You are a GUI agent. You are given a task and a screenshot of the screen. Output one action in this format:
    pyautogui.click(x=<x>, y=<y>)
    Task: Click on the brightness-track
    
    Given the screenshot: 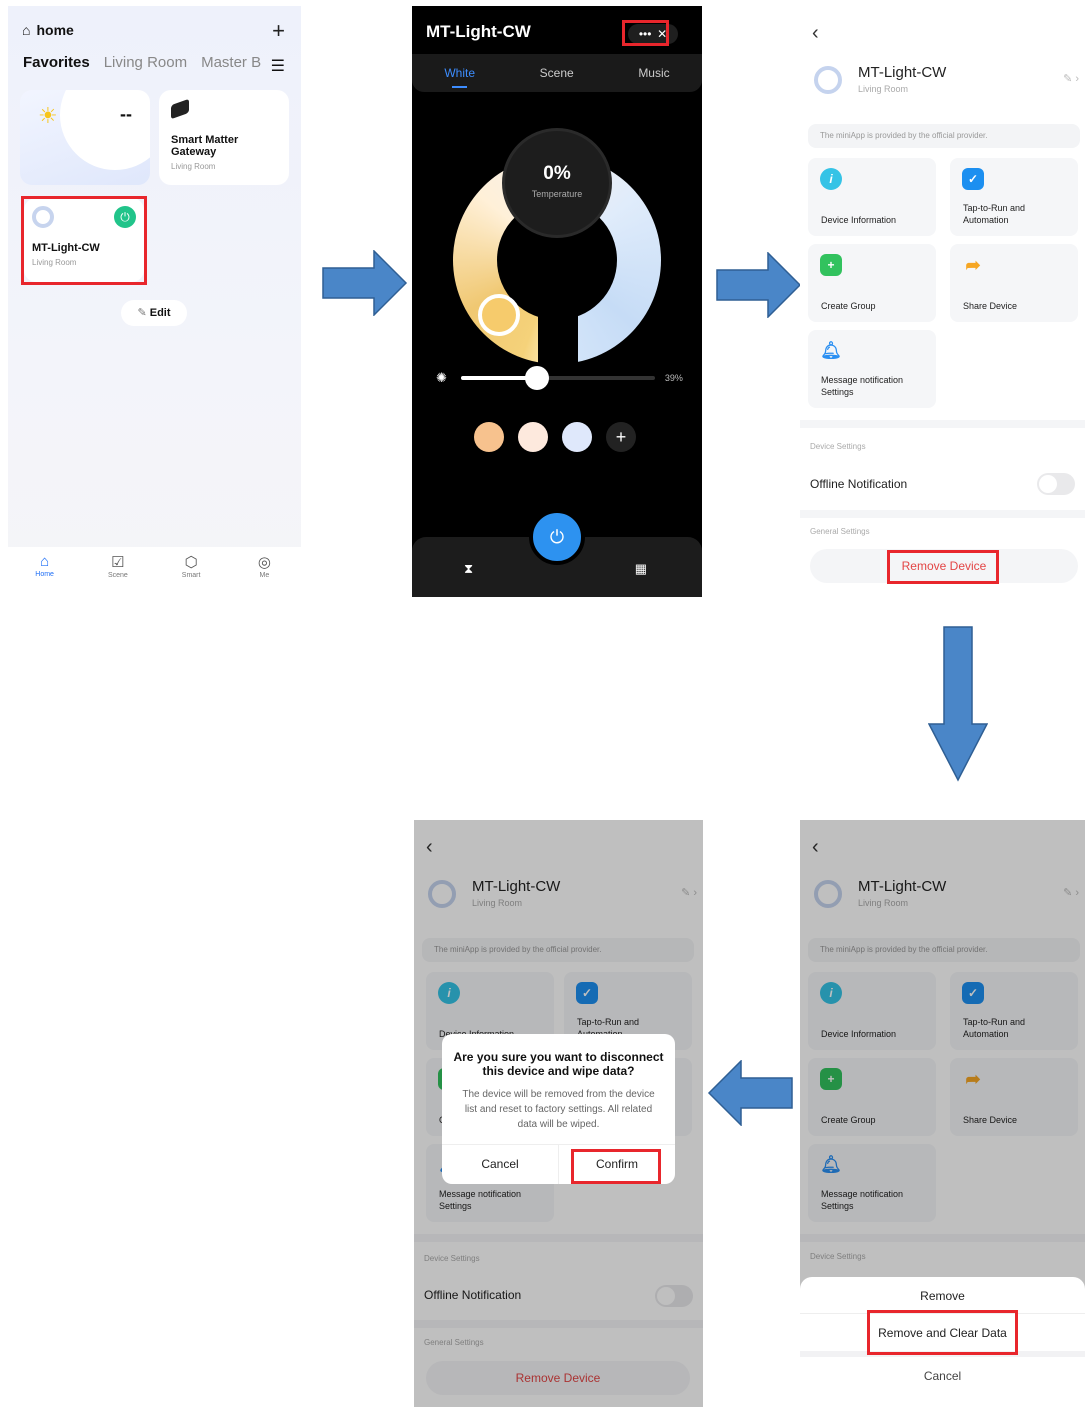 What is the action you would take?
    pyautogui.click(x=557, y=378)
    